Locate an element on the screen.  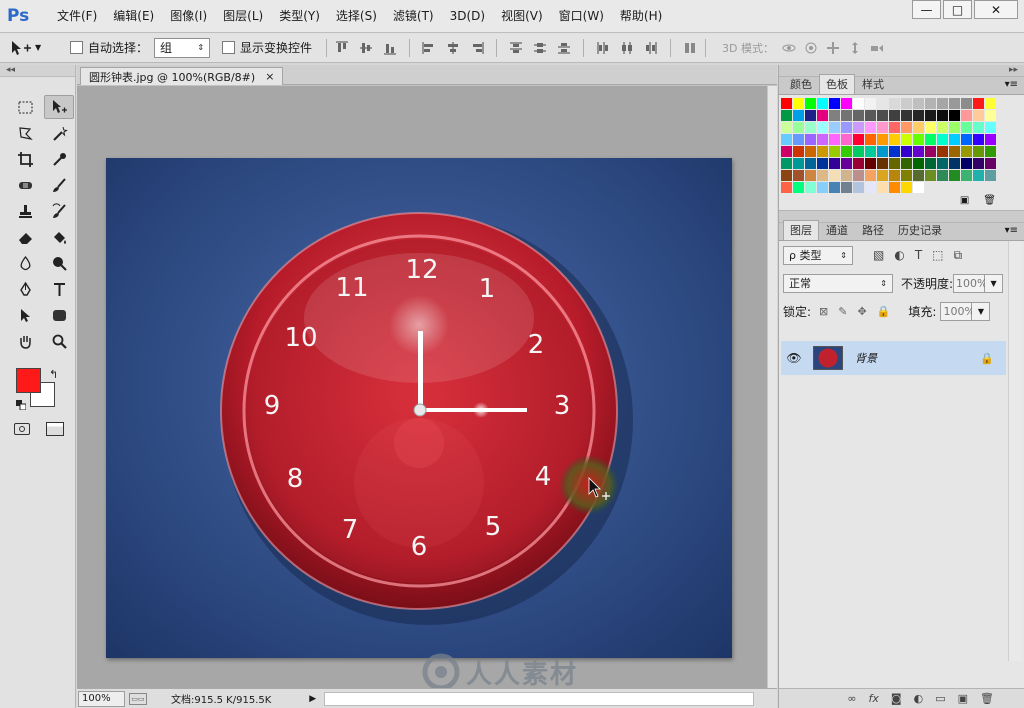
align-bottom-icon is located at coordinates (390, 48).